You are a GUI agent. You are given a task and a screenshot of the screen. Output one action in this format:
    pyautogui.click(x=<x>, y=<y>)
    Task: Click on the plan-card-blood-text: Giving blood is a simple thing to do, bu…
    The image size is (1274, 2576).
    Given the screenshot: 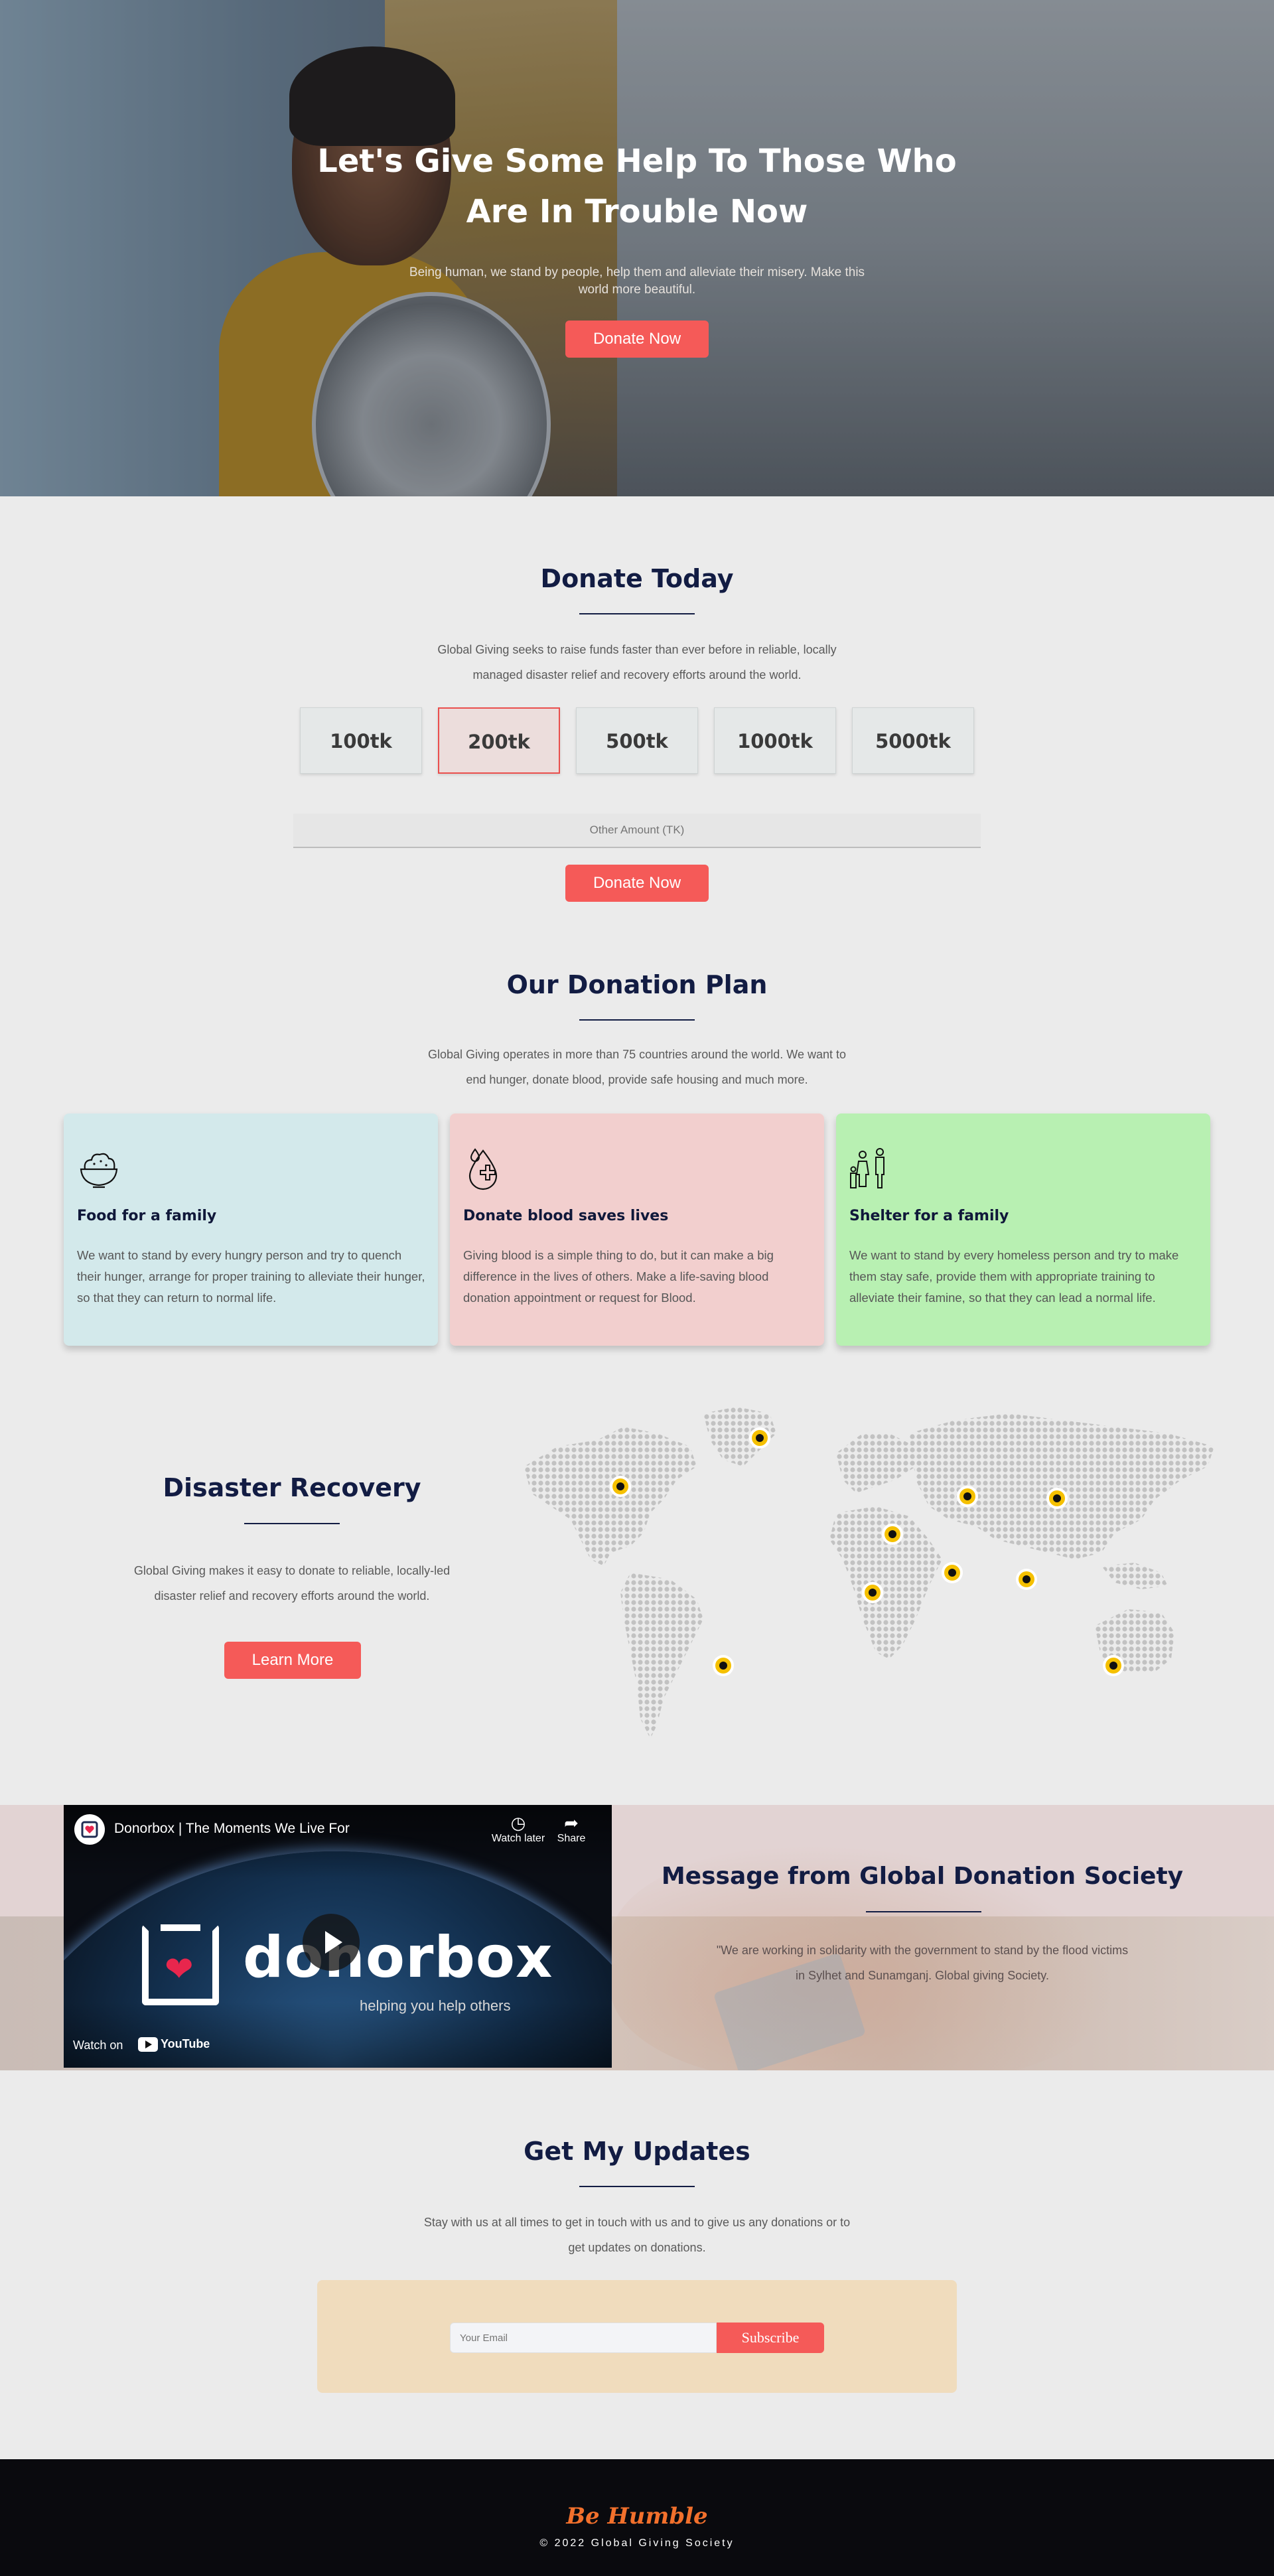 What is the action you would take?
    pyautogui.click(x=618, y=1276)
    